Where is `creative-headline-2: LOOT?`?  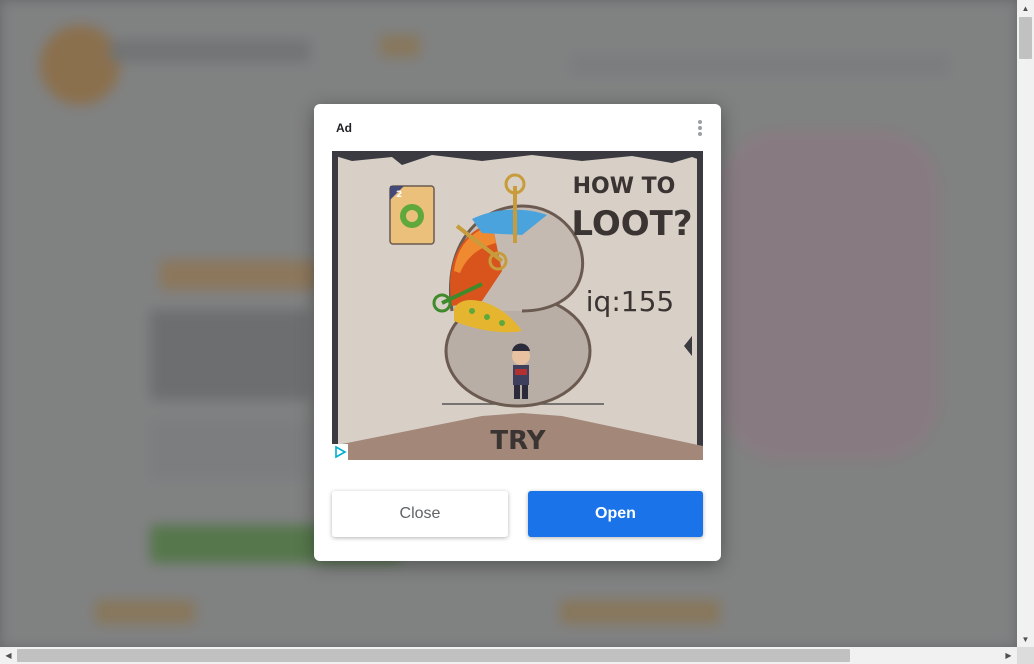
creative-headline-2: LOOT? is located at coordinates (631, 224).